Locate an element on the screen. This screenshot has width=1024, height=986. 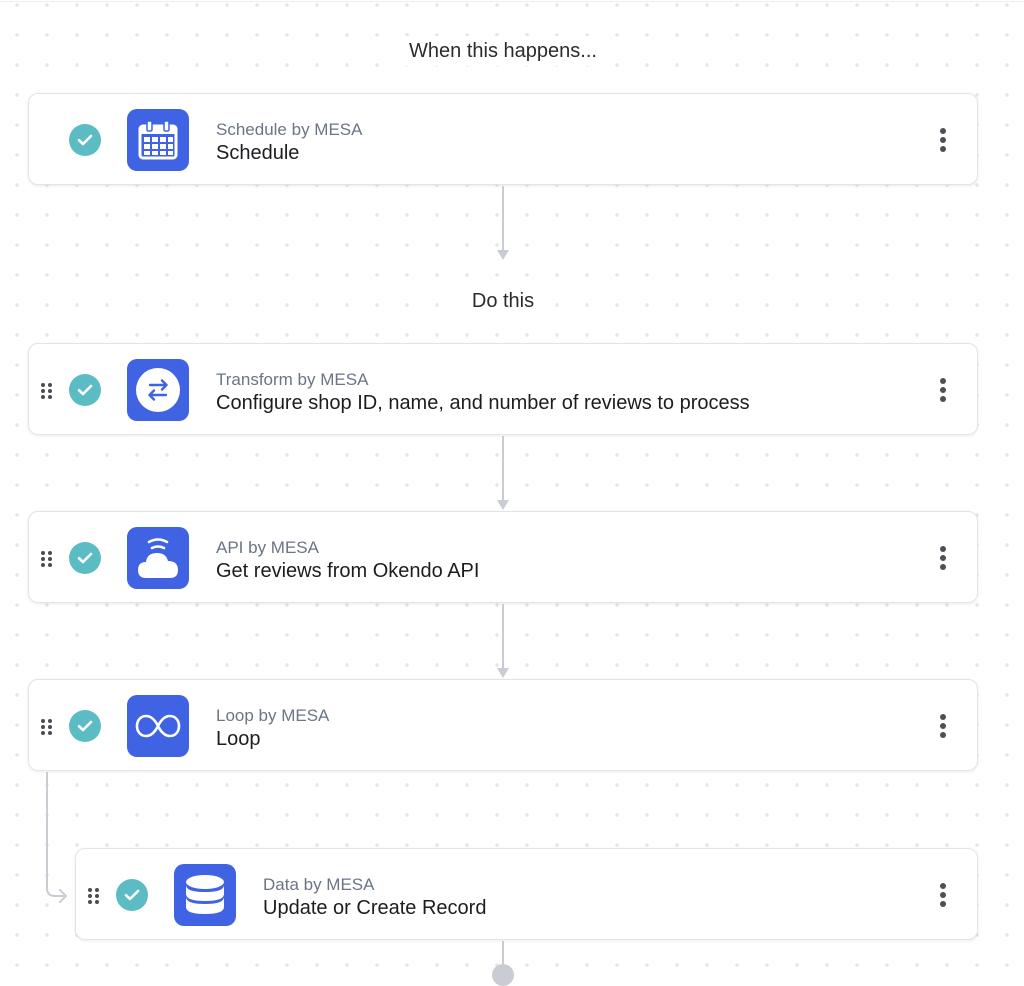
app-name: Loop by MESA is located at coordinates (273, 715).